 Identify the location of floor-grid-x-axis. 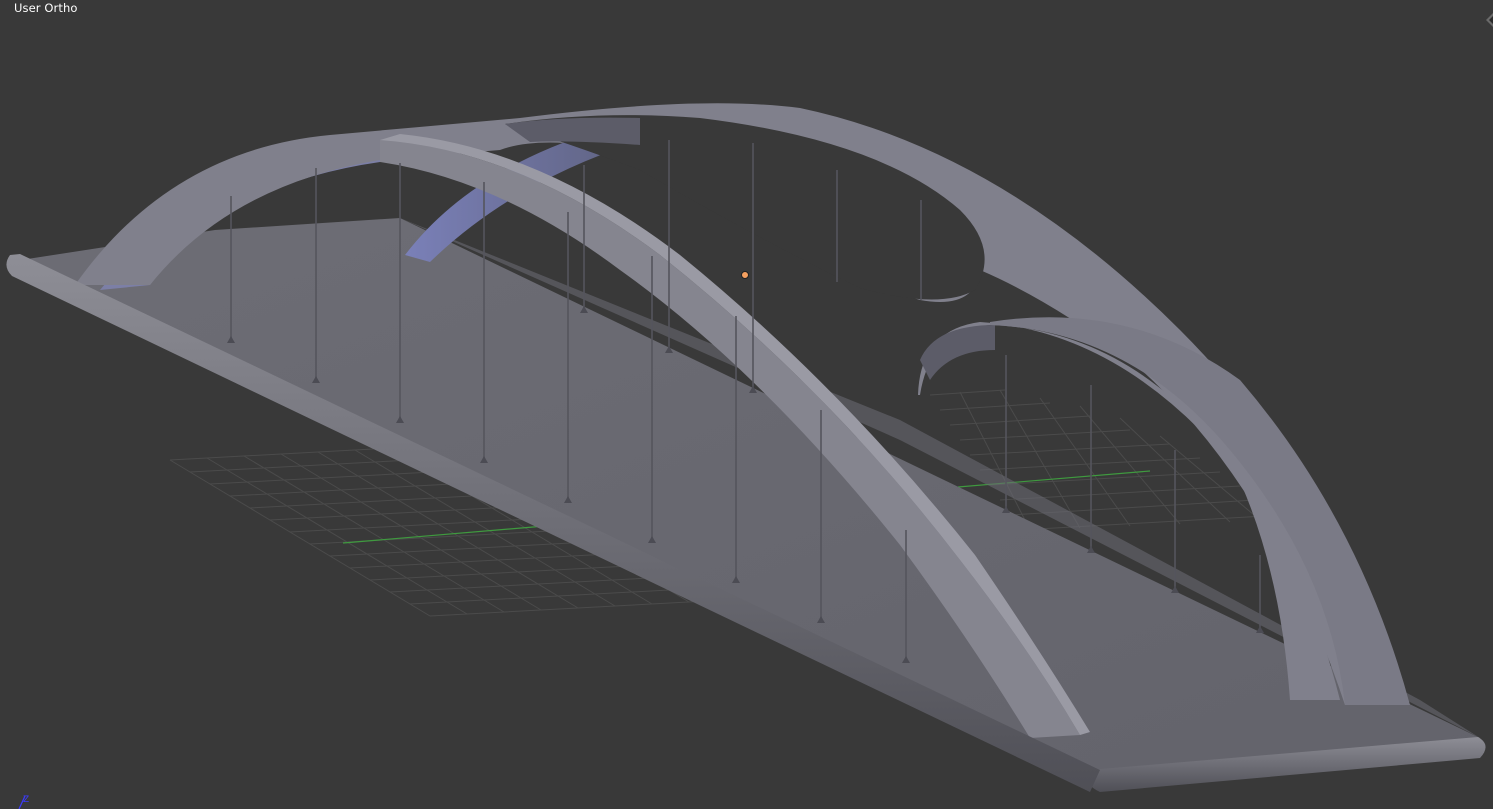
(444, 534).